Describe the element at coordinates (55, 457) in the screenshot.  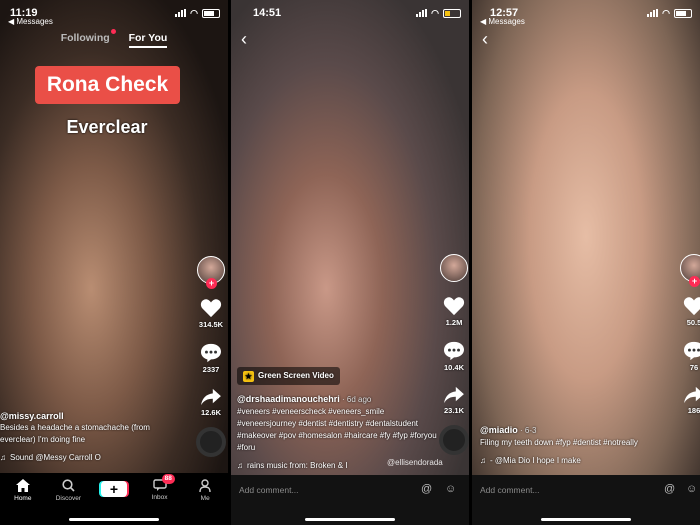
I see `music-title: Sound @Messy Carroll O` at that location.